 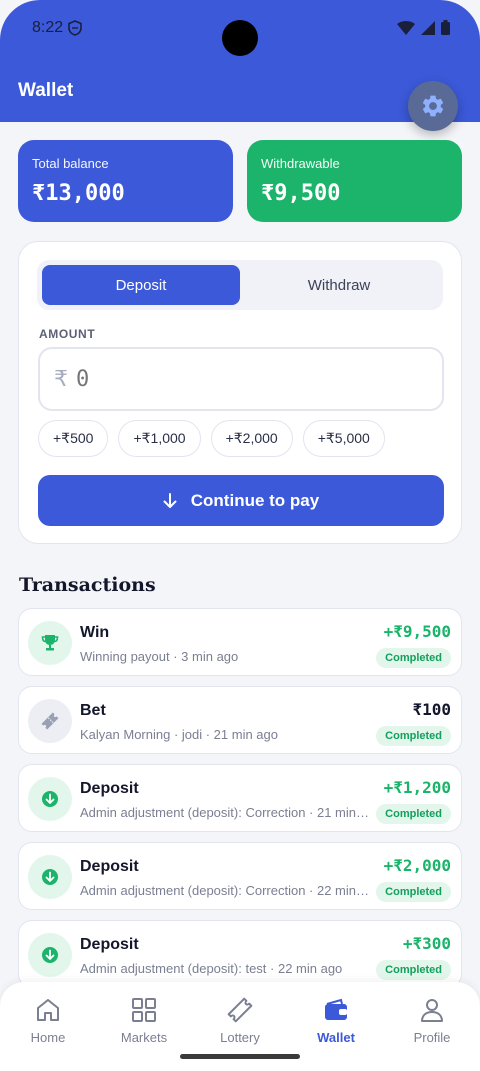 I want to click on nav-label: Lottery, so click(x=240, y=1037).